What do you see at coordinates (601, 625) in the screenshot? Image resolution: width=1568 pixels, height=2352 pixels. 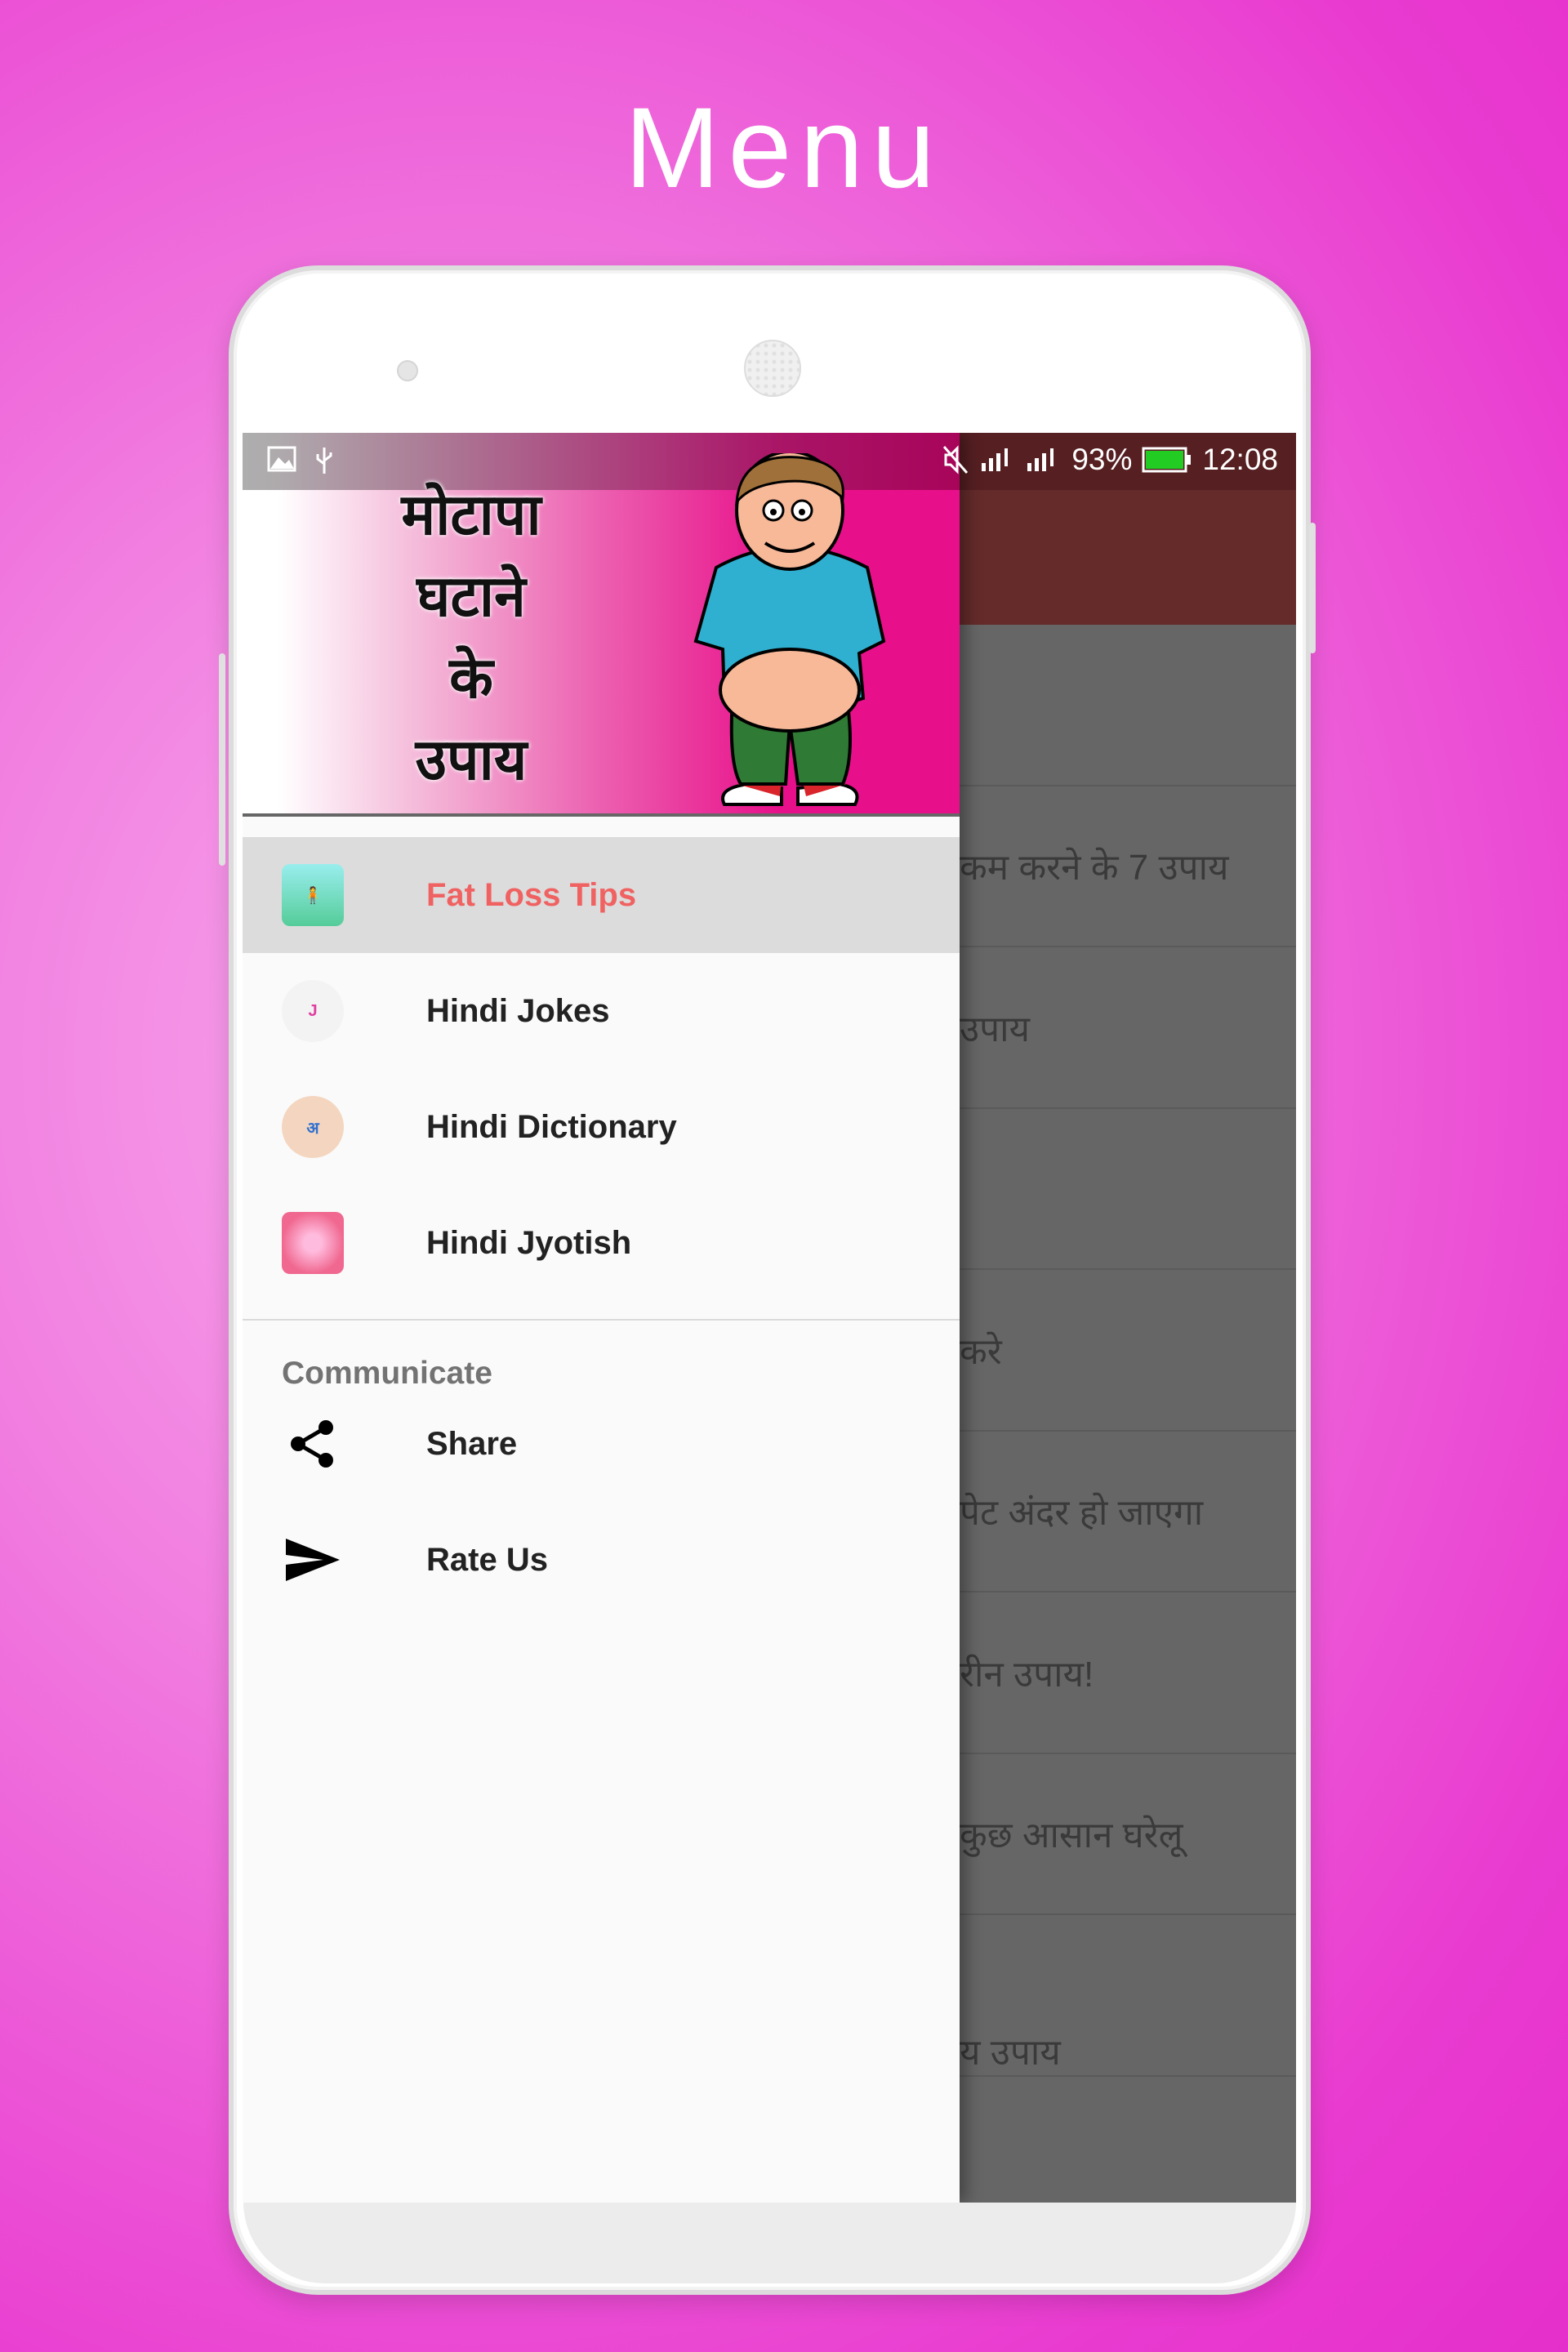 I see `drawer-header: मोटापा घटाने के उपाय` at bounding box center [601, 625].